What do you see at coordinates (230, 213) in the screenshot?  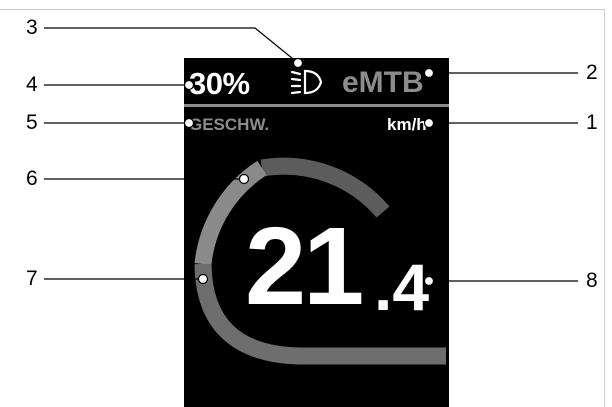 I see `gauge-arc-reached-segment` at bounding box center [230, 213].